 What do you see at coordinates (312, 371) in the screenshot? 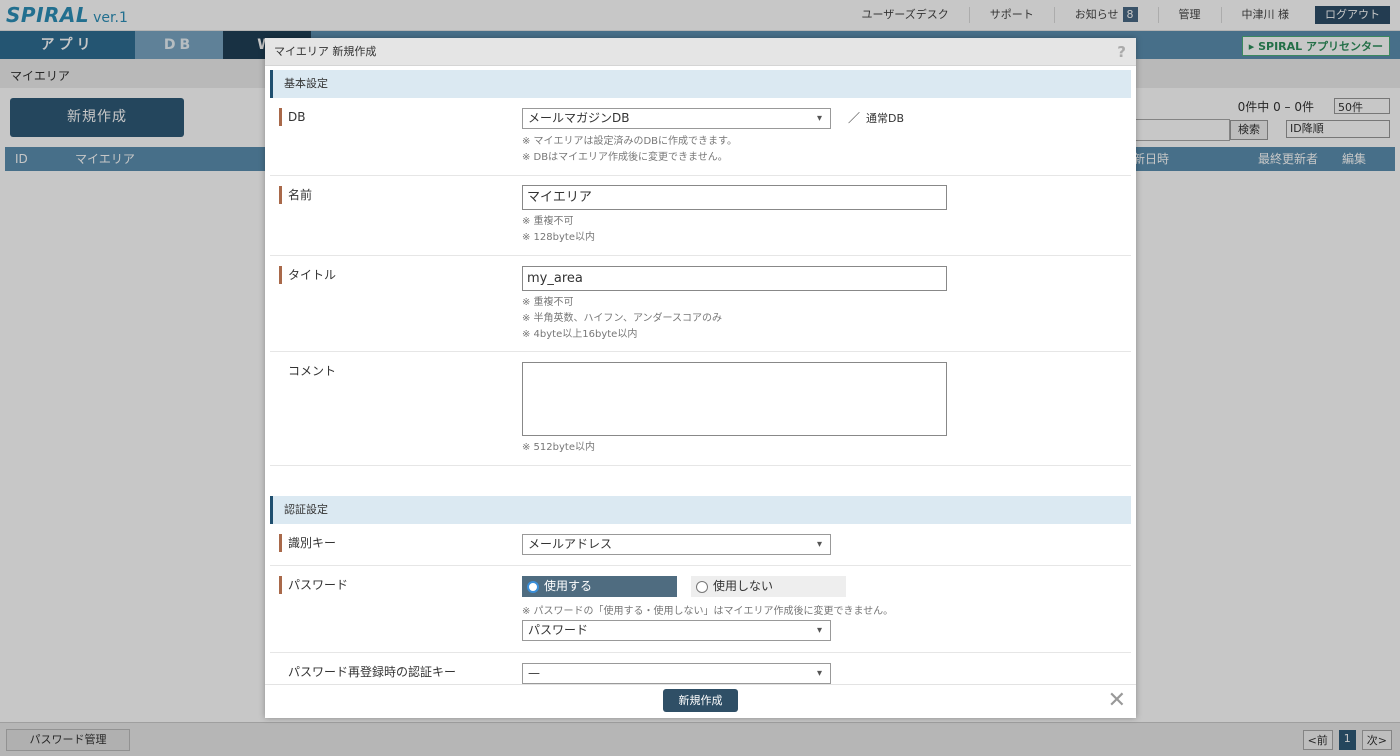
I see `comment-label: コメント` at bounding box center [312, 371].